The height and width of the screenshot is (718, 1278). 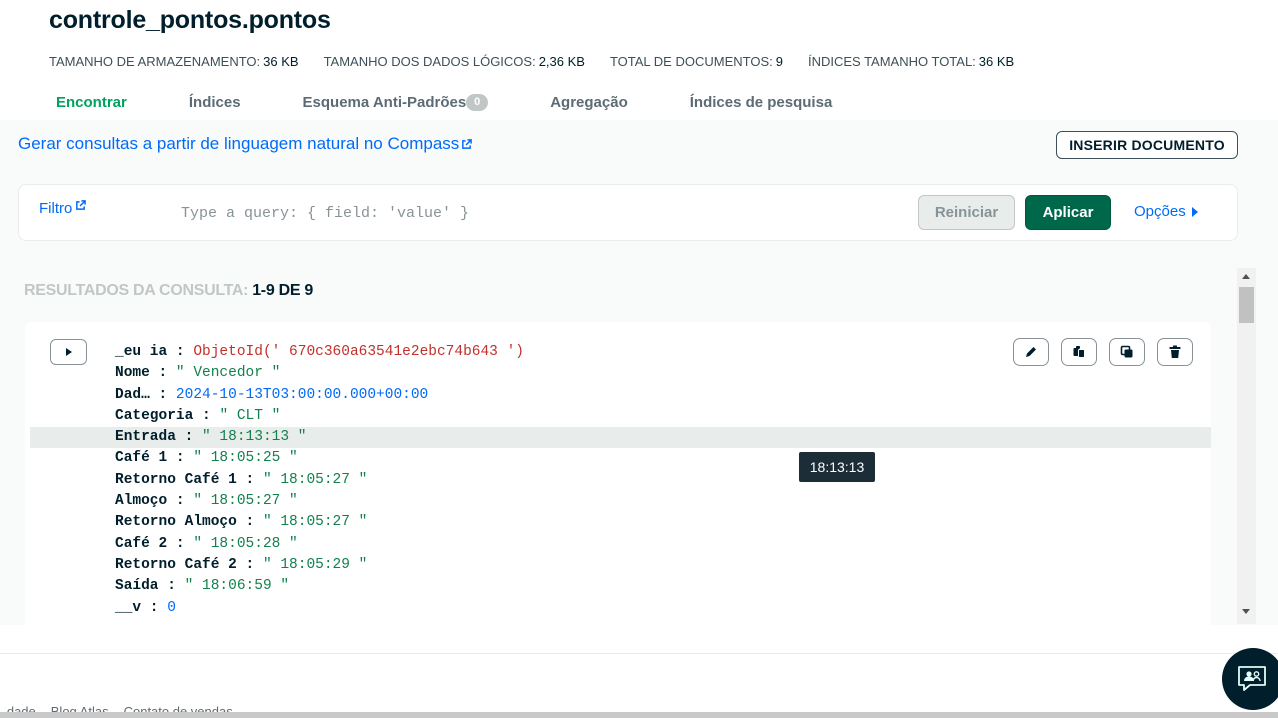 I want to click on field-value-tooltip: 18:13:13, so click(x=837, y=467).